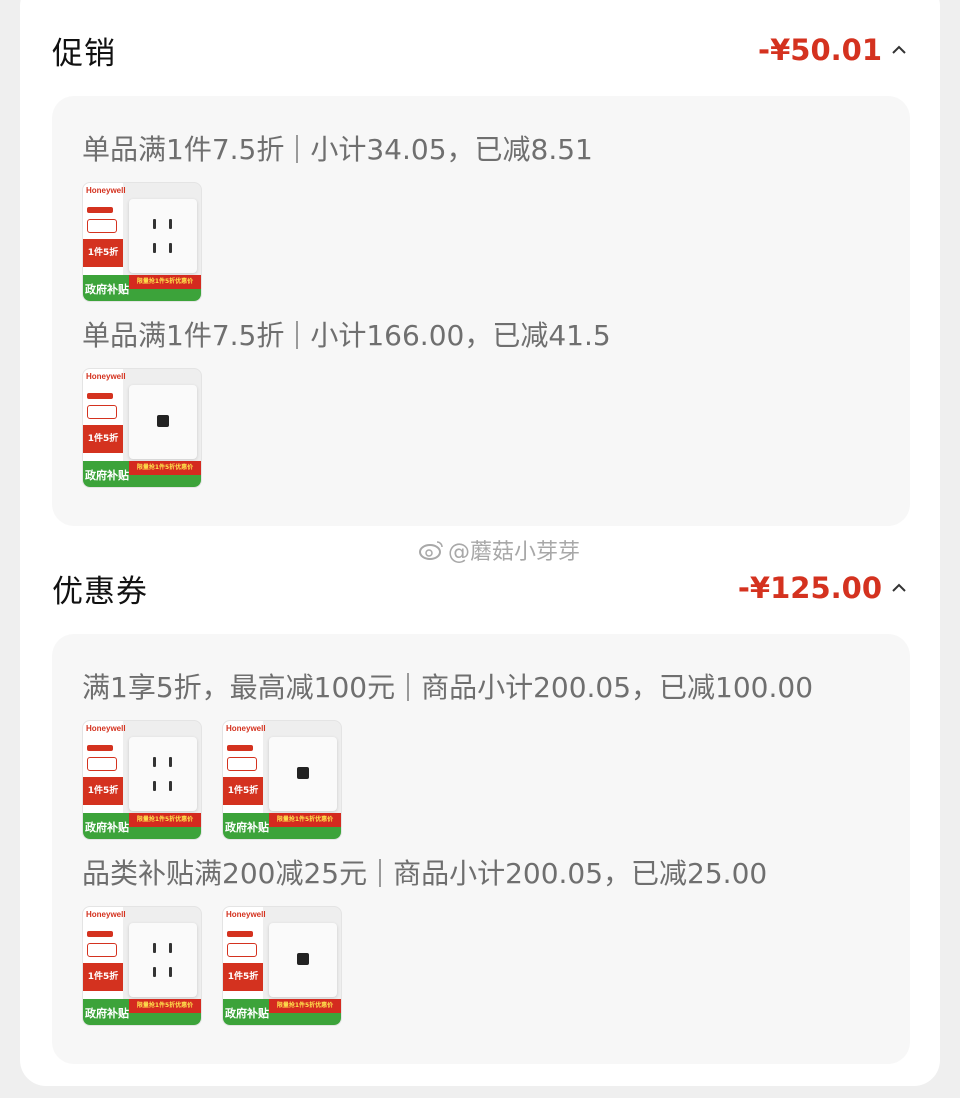  What do you see at coordinates (480, 50) in the screenshot?
I see `promo-section-header: 促销 -¥50.01` at bounding box center [480, 50].